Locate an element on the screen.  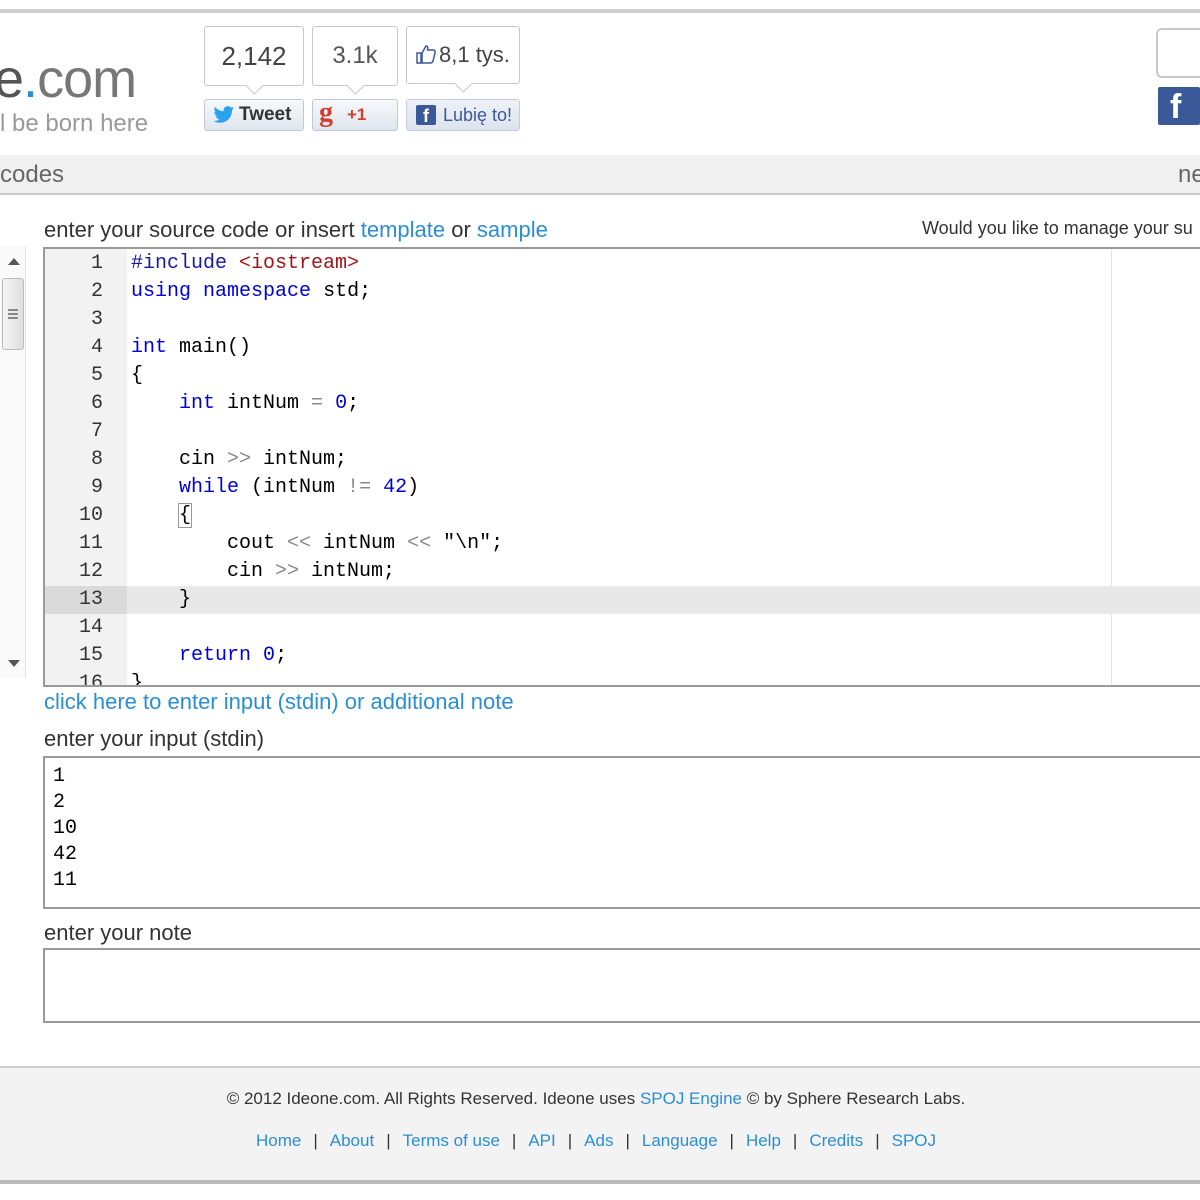
code-line: 15 return 0; is located at coordinates (622, 656).